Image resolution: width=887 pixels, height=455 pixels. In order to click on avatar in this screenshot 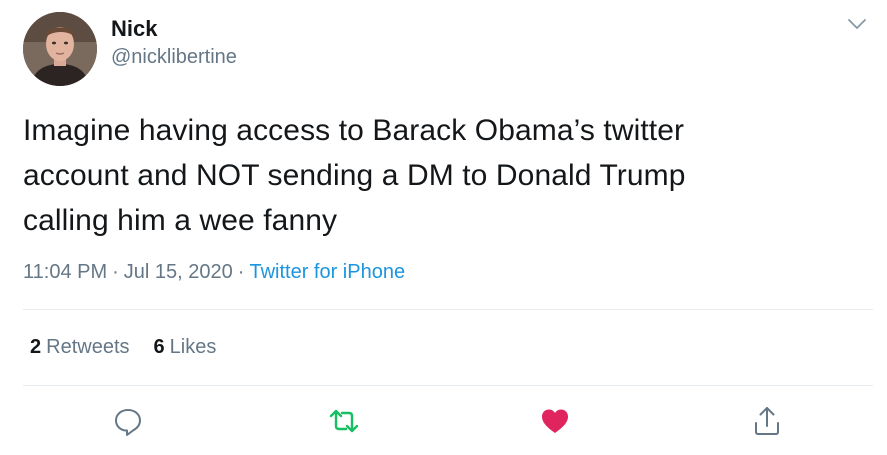, I will do `click(60, 49)`.